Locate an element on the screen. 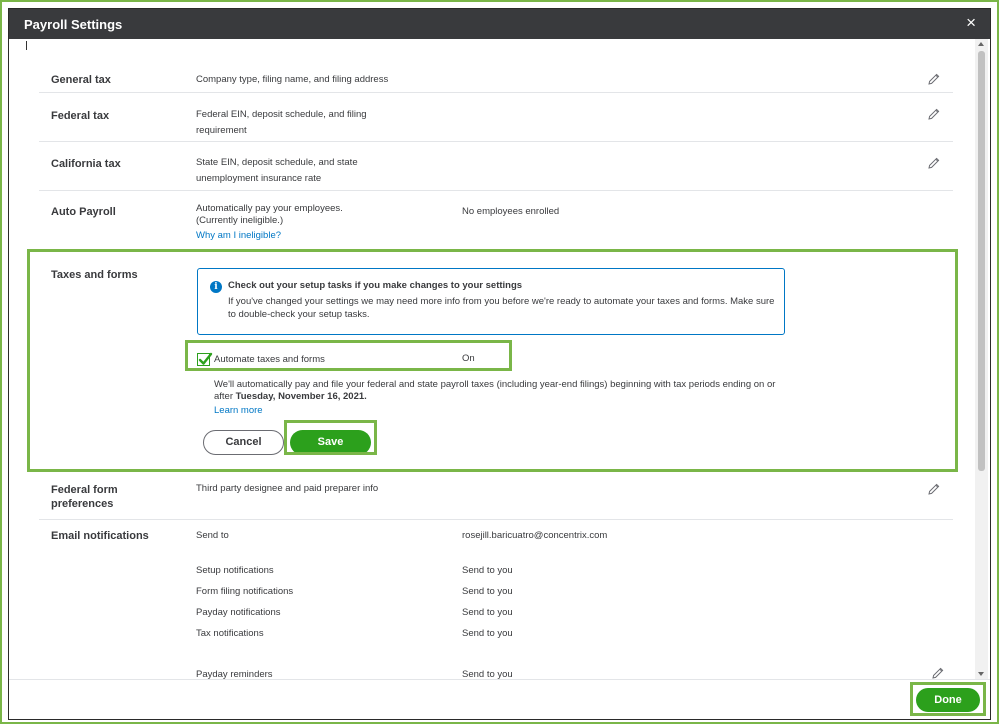 Image resolution: width=999 pixels, height=724 pixels. federal-form-preferences-label-line1: Federal form is located at coordinates (84, 490).